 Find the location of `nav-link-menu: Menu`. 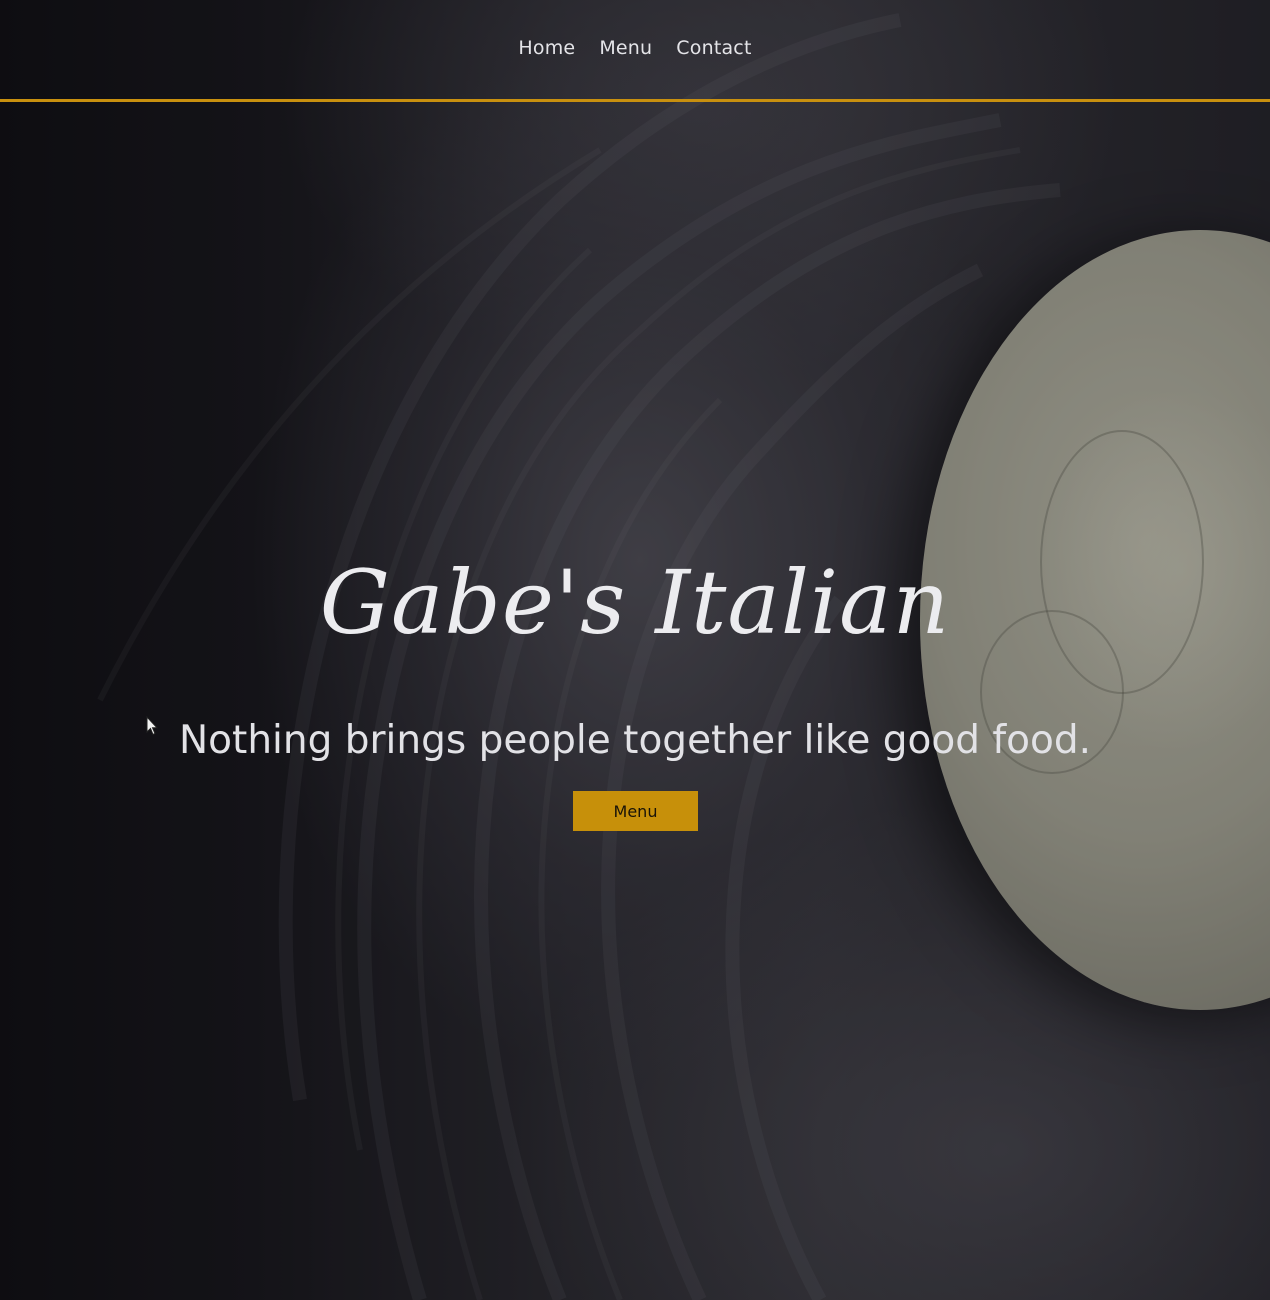

nav-link-menu: Menu is located at coordinates (625, 48).